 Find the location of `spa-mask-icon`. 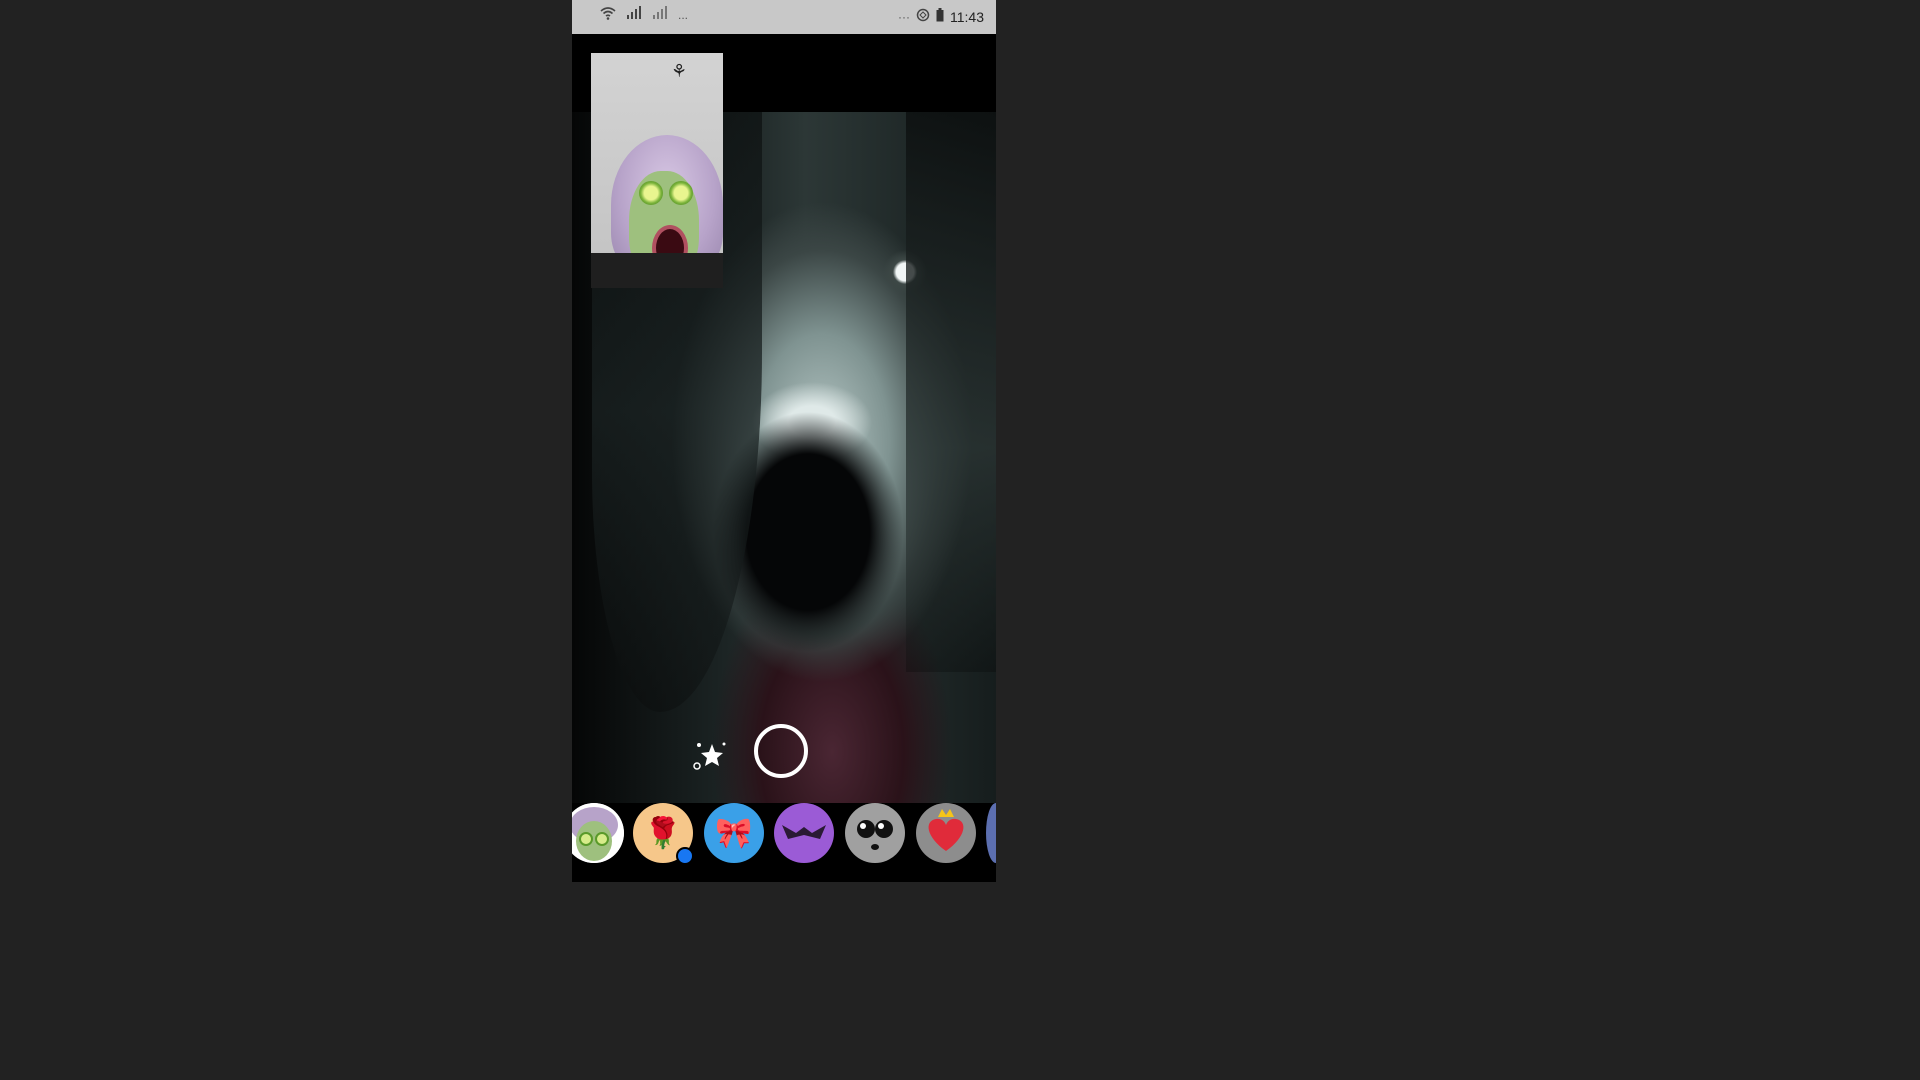

spa-mask-icon is located at coordinates (598, 833).